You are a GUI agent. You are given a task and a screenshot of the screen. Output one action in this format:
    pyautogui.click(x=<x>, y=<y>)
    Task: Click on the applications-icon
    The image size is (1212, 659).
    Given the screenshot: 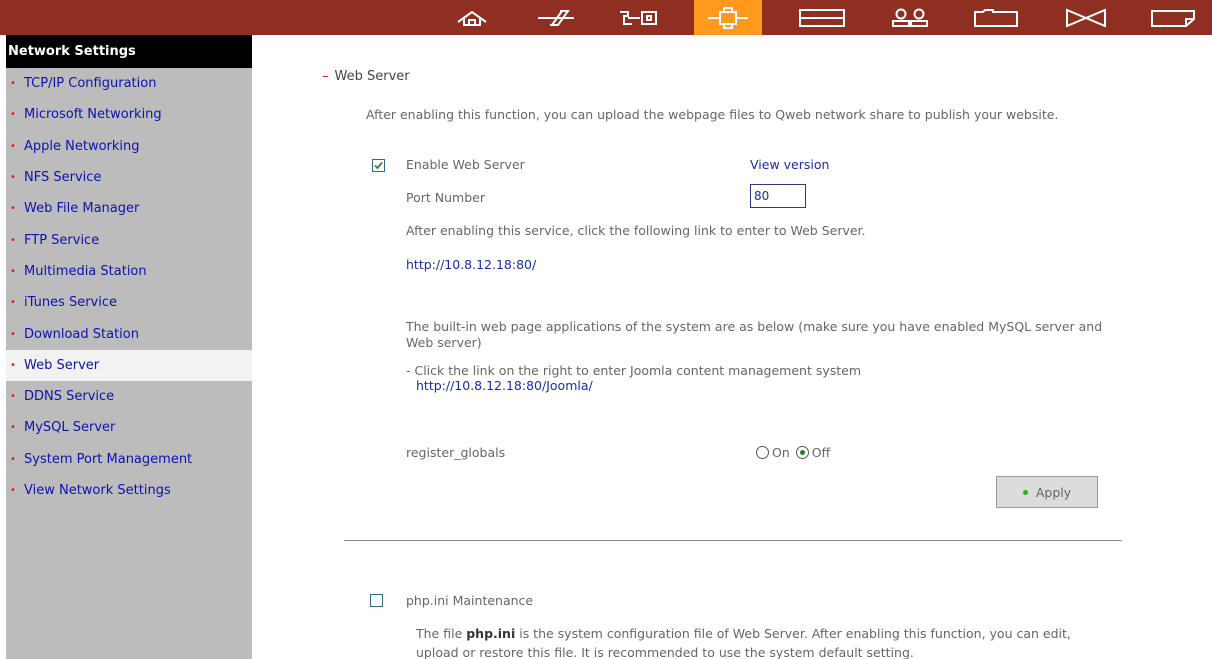 What is the action you would take?
    pyautogui.click(x=1086, y=17)
    